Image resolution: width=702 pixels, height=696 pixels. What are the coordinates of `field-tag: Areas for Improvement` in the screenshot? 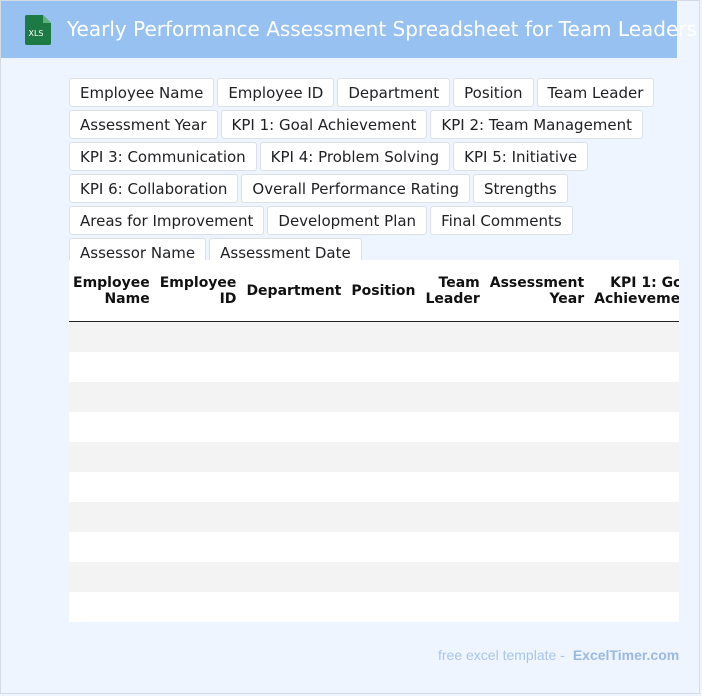 It's located at (167, 220).